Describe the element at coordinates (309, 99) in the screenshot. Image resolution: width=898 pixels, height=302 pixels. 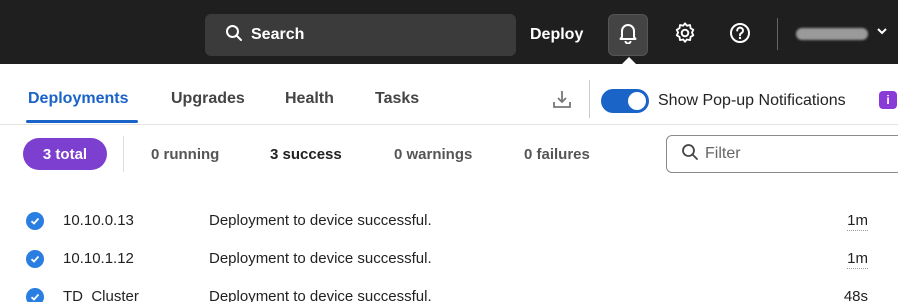
I see `tab-health: Health` at that location.